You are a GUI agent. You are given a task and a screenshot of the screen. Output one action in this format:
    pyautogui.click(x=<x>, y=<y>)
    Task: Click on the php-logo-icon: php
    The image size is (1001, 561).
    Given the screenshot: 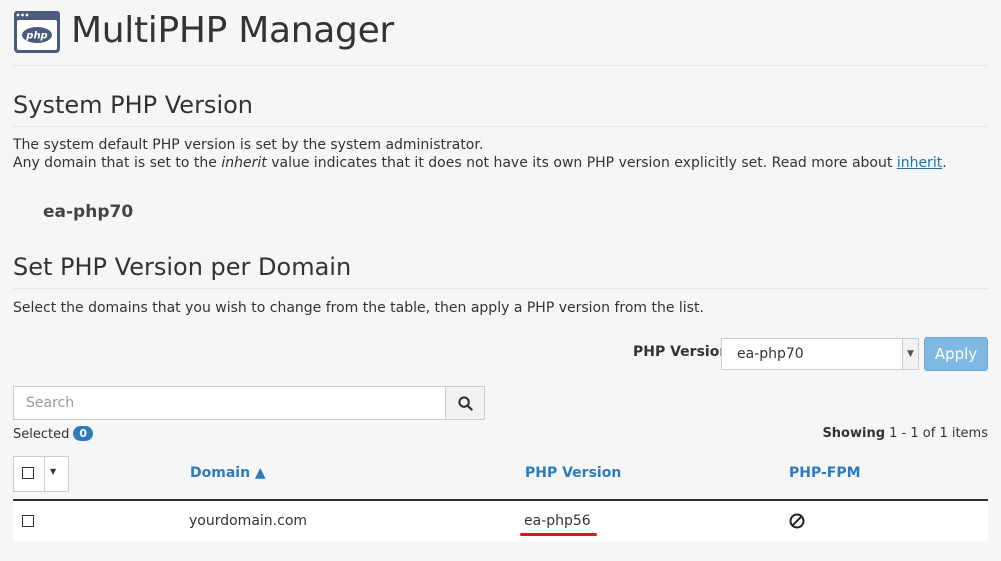 What is the action you would take?
    pyautogui.click(x=37, y=32)
    